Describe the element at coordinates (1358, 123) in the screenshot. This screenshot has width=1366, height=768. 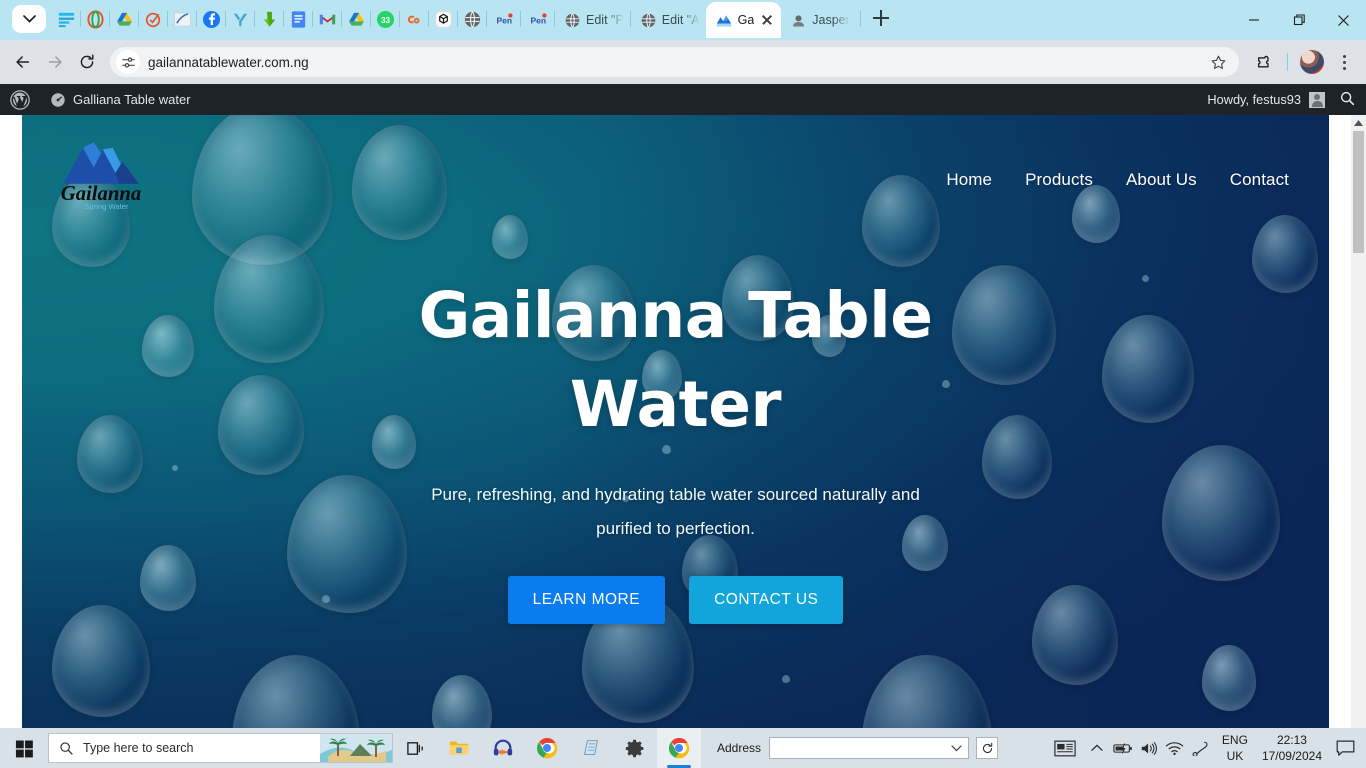
I see `scroll-up-arrow-icon` at that location.